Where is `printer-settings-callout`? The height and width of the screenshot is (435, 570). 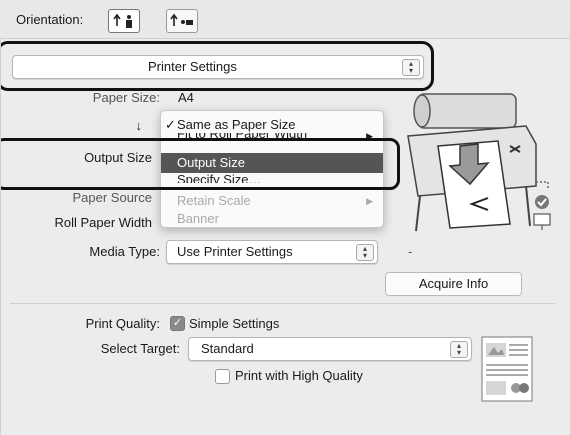 printer-settings-callout is located at coordinates (217, 66).